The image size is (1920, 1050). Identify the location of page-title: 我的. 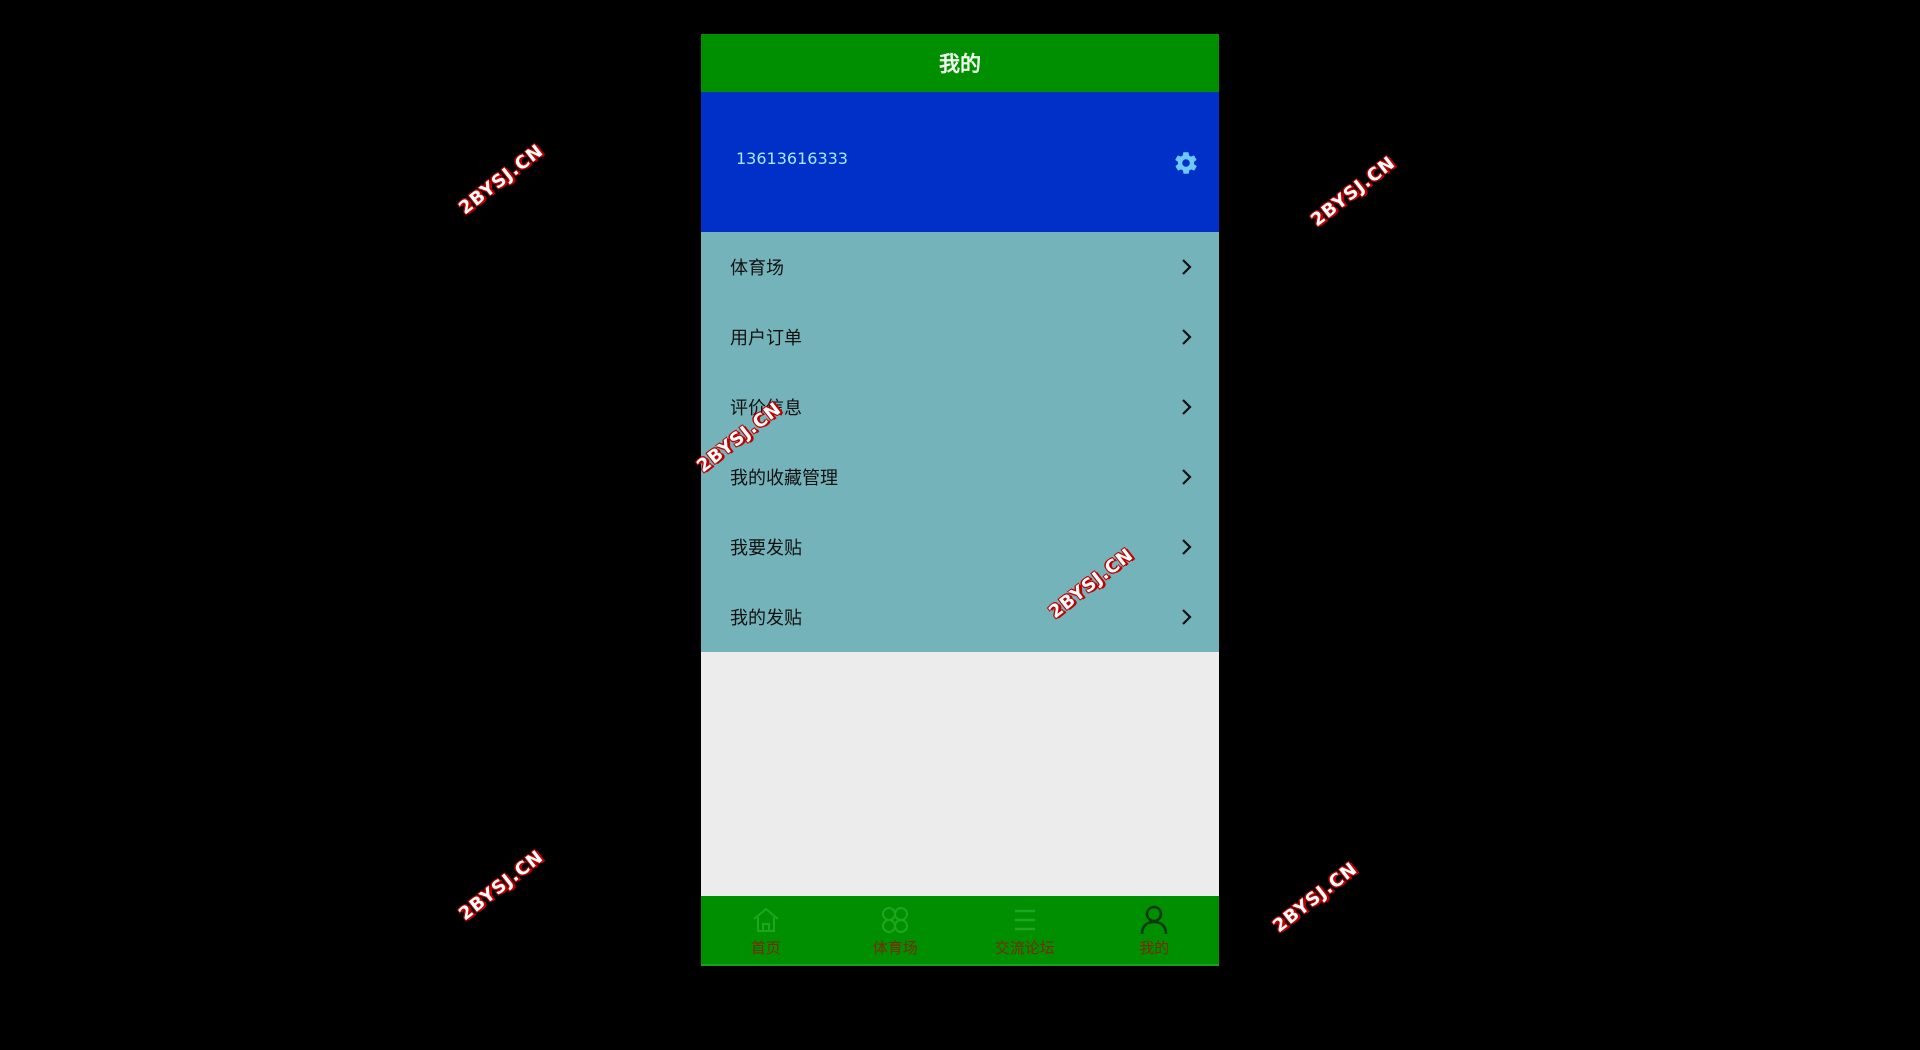
(960, 64).